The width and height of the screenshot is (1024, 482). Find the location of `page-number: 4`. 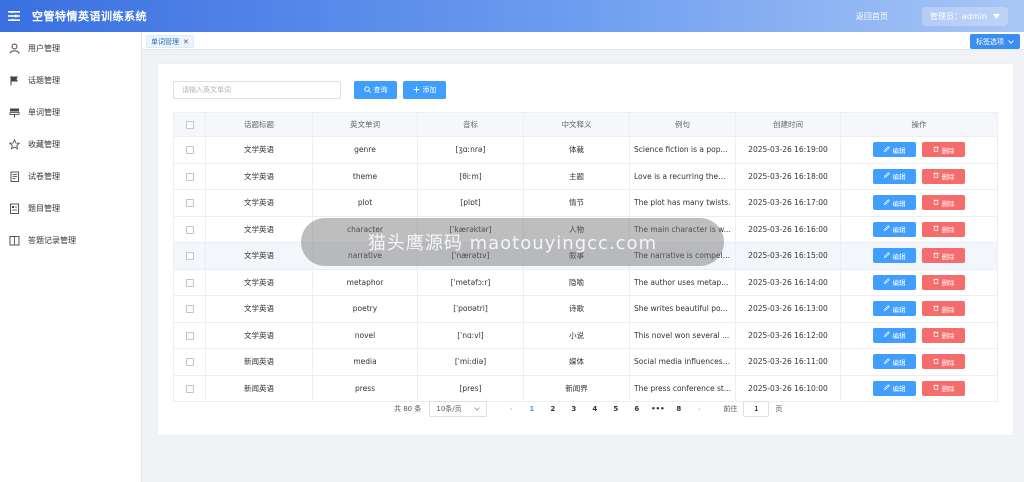

page-number: 4 is located at coordinates (594, 409).